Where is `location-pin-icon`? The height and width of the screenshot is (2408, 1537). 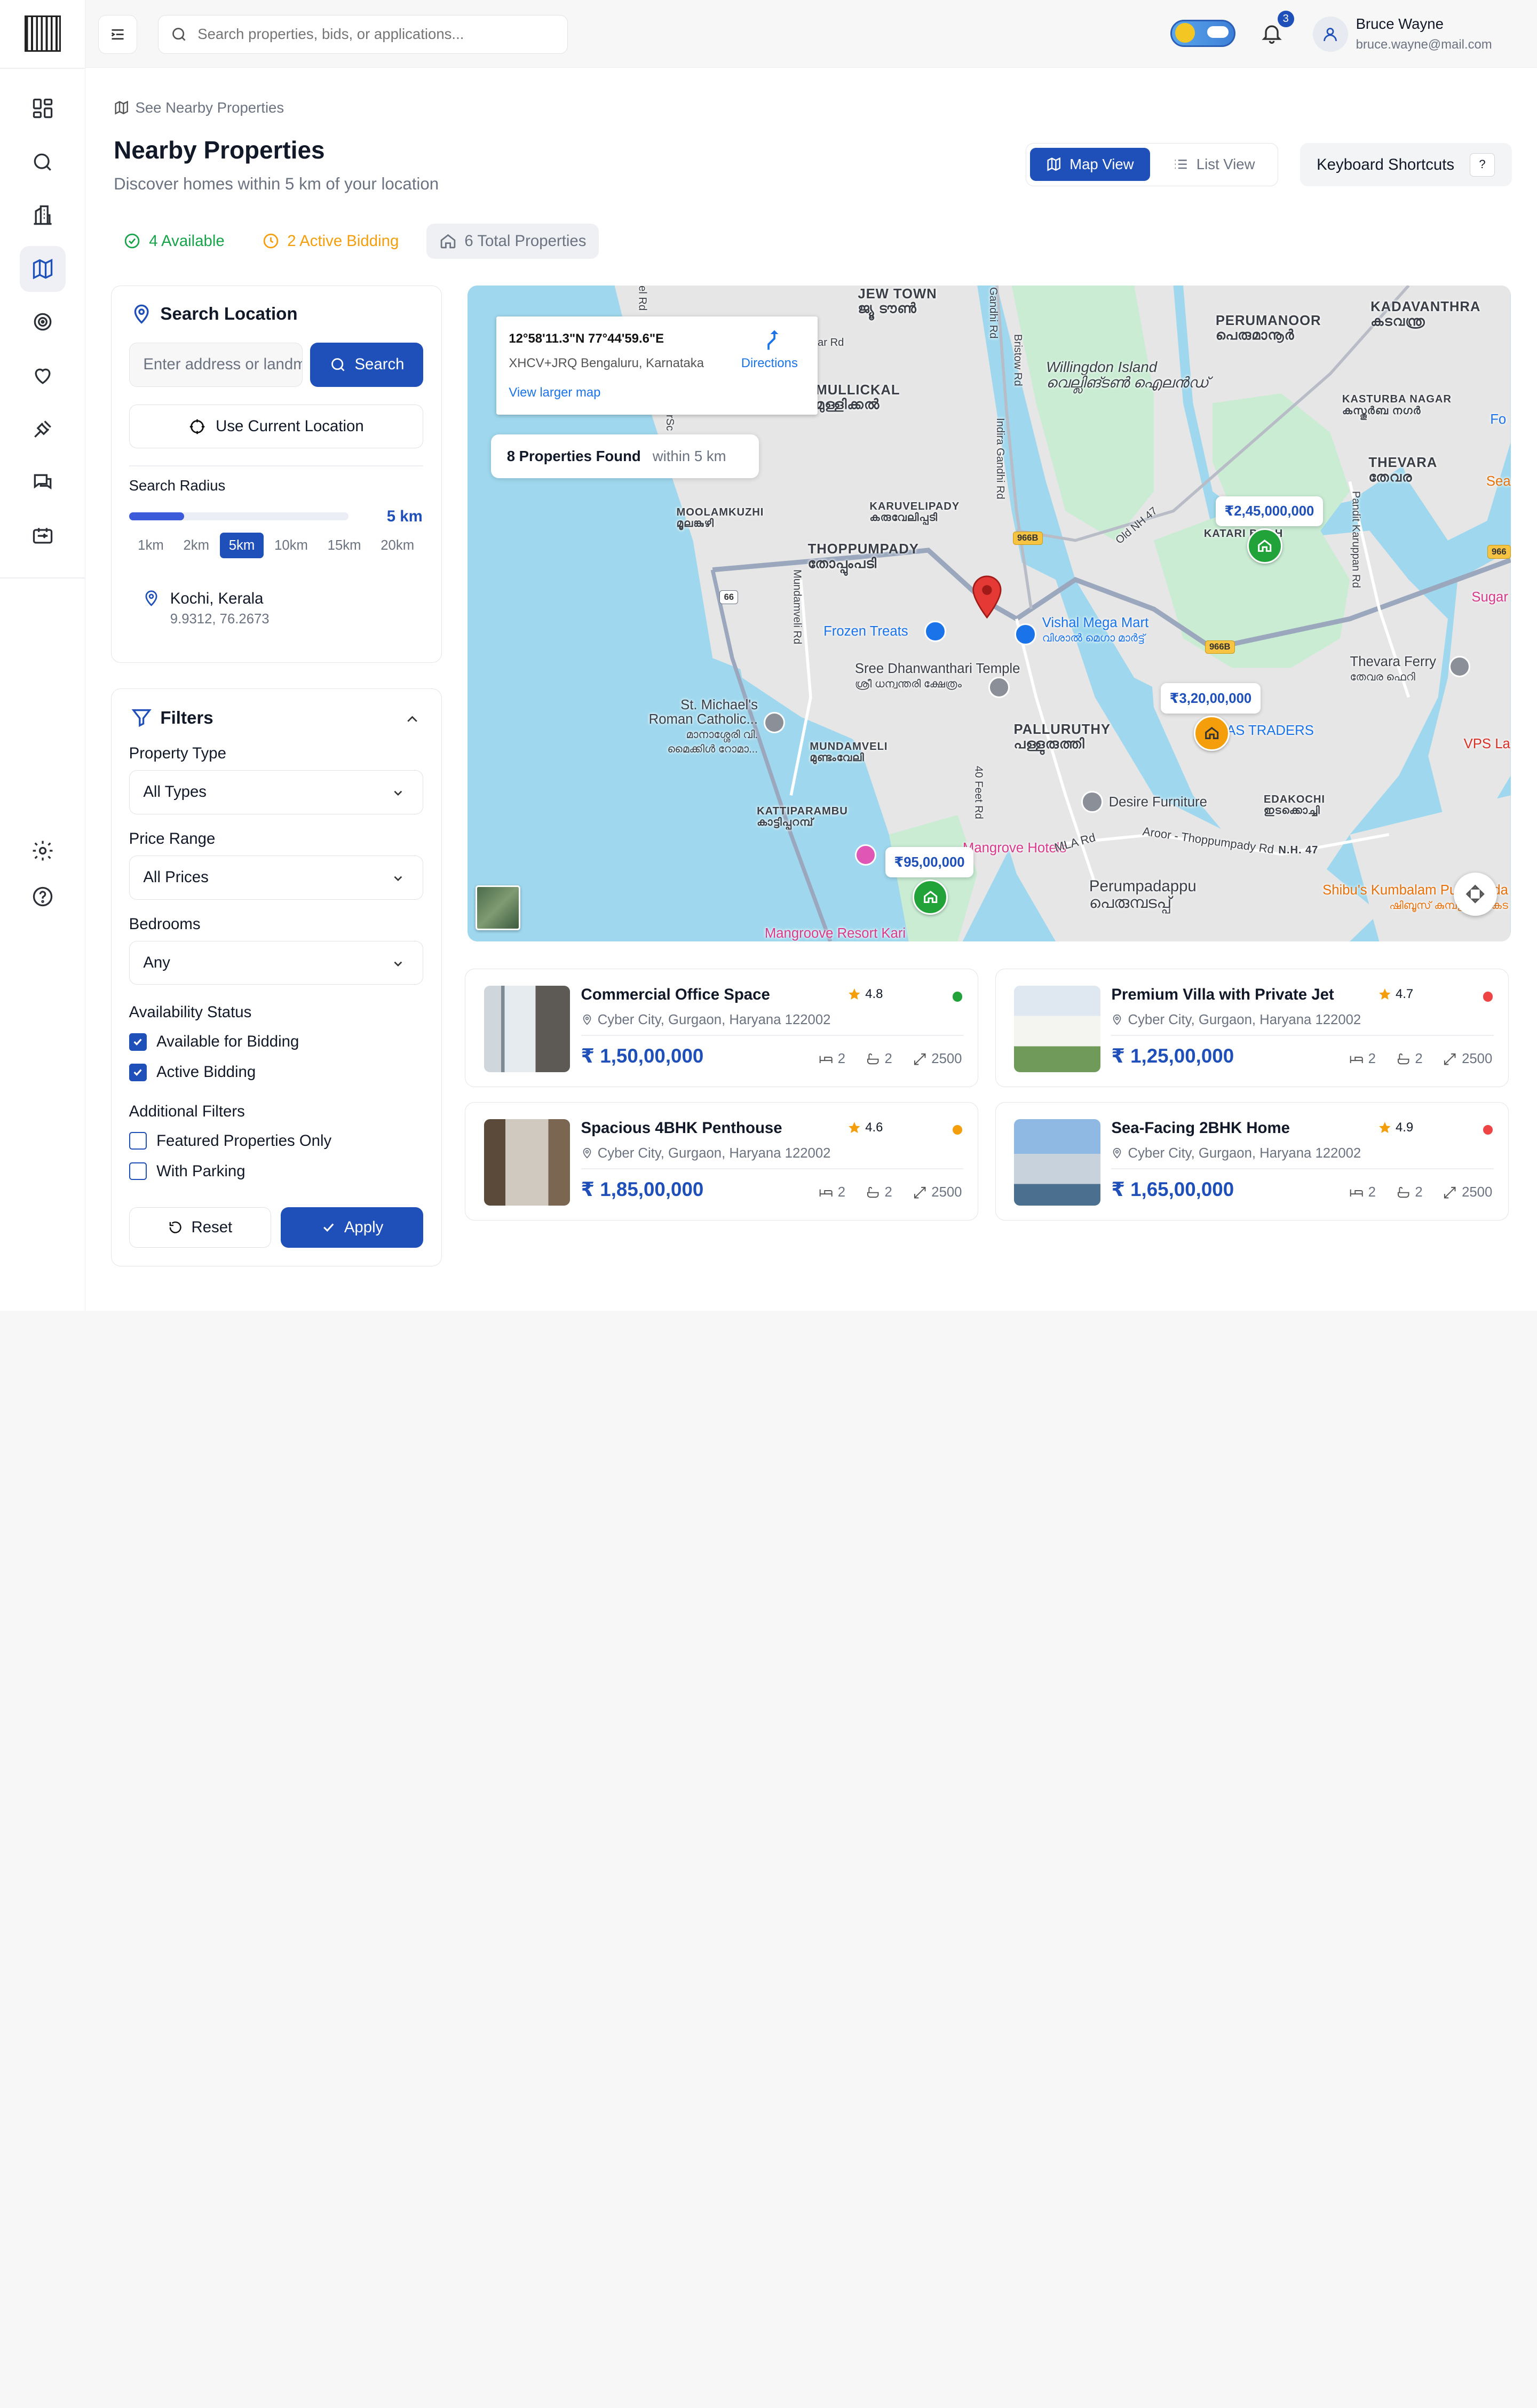 location-pin-icon is located at coordinates (587, 1020).